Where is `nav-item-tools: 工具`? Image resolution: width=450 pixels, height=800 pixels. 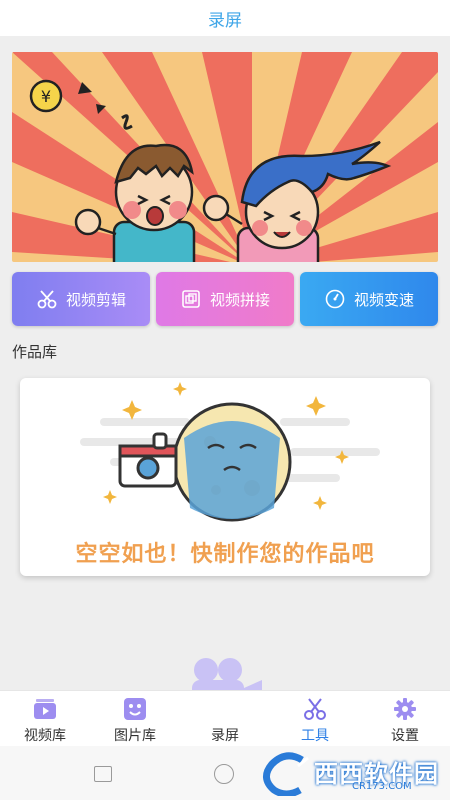
nav-item-tools: 工具 is located at coordinates (315, 719).